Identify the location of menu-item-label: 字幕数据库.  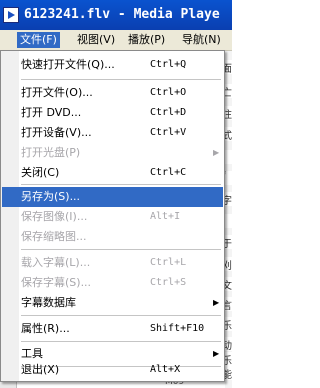
(48, 302).